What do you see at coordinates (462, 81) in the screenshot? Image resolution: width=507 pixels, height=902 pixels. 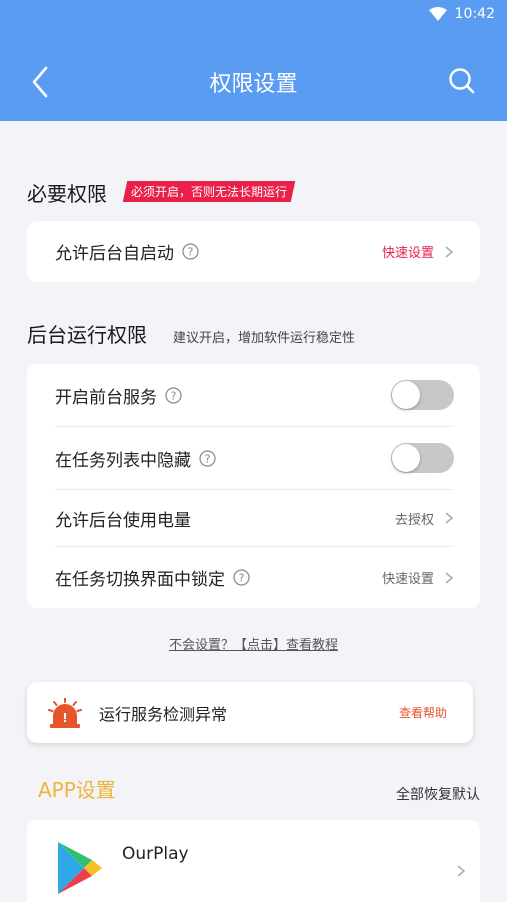 I see `search-icon` at bounding box center [462, 81].